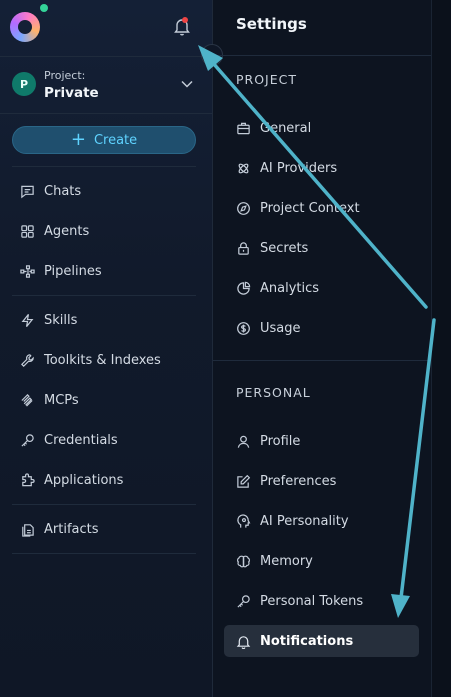  I want to click on sidebar-item-label: Toolkits & Indexes, so click(102, 360).